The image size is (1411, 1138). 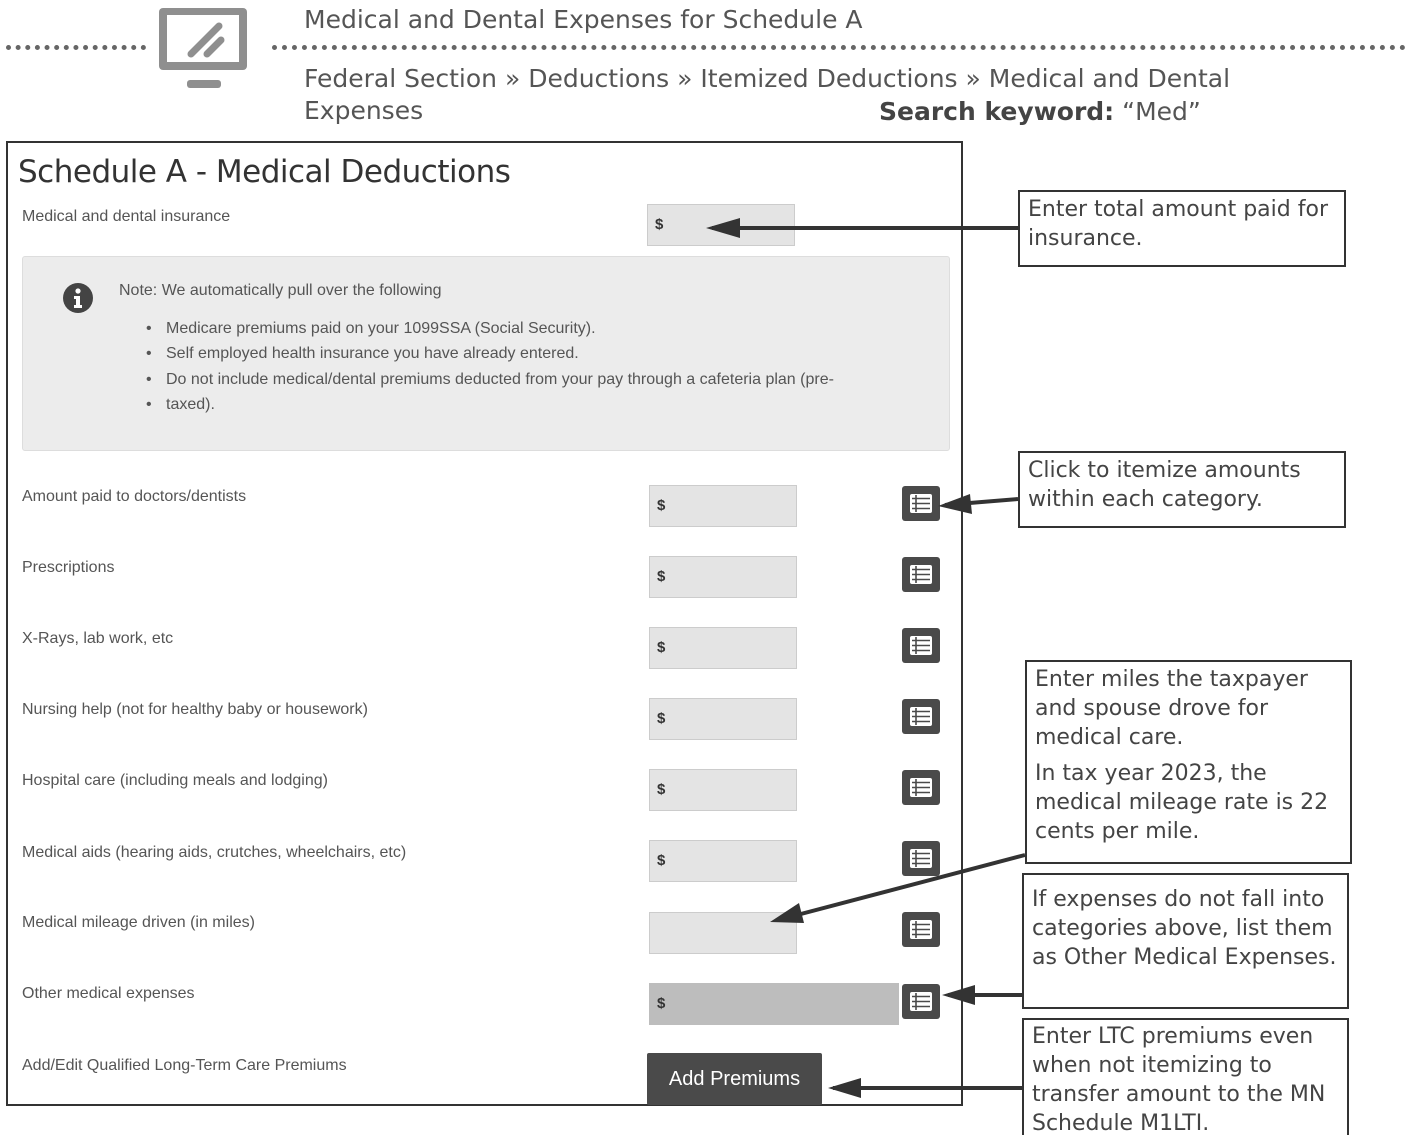 What do you see at coordinates (901, 887) in the screenshot?
I see `arrow-mileage` at bounding box center [901, 887].